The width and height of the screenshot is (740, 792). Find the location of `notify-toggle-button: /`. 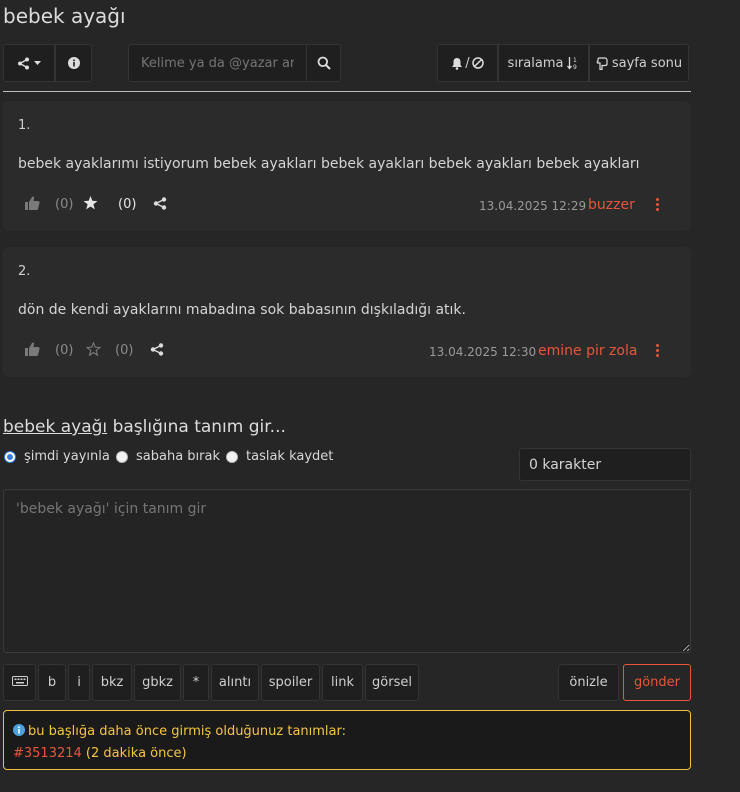

notify-toggle-button: / is located at coordinates (467, 63).